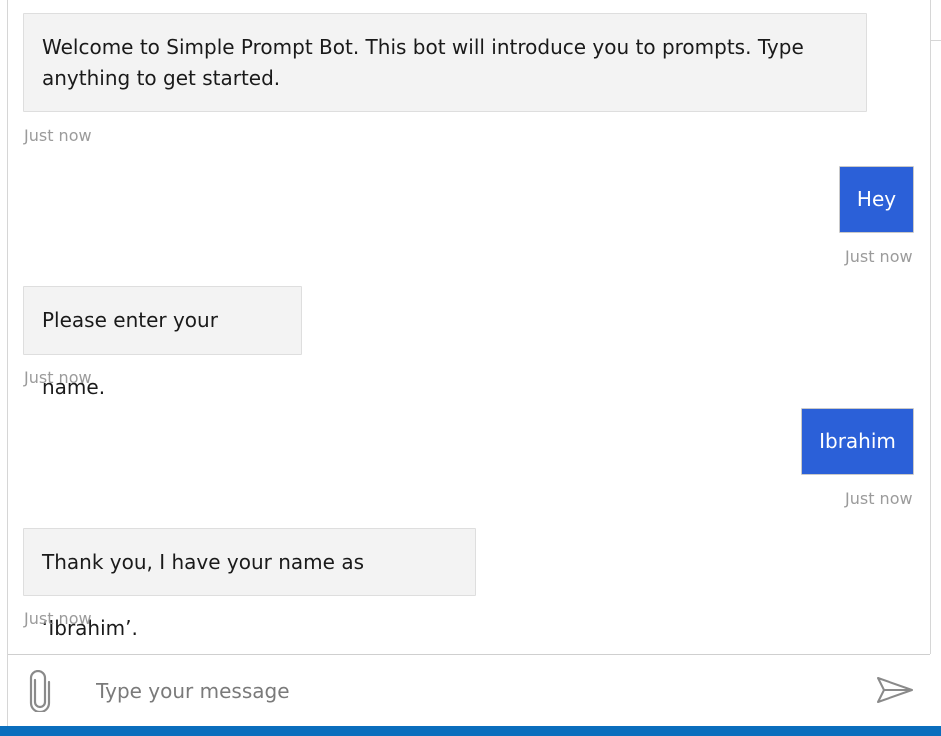  I want to click on accent-bar, so click(470, 731).